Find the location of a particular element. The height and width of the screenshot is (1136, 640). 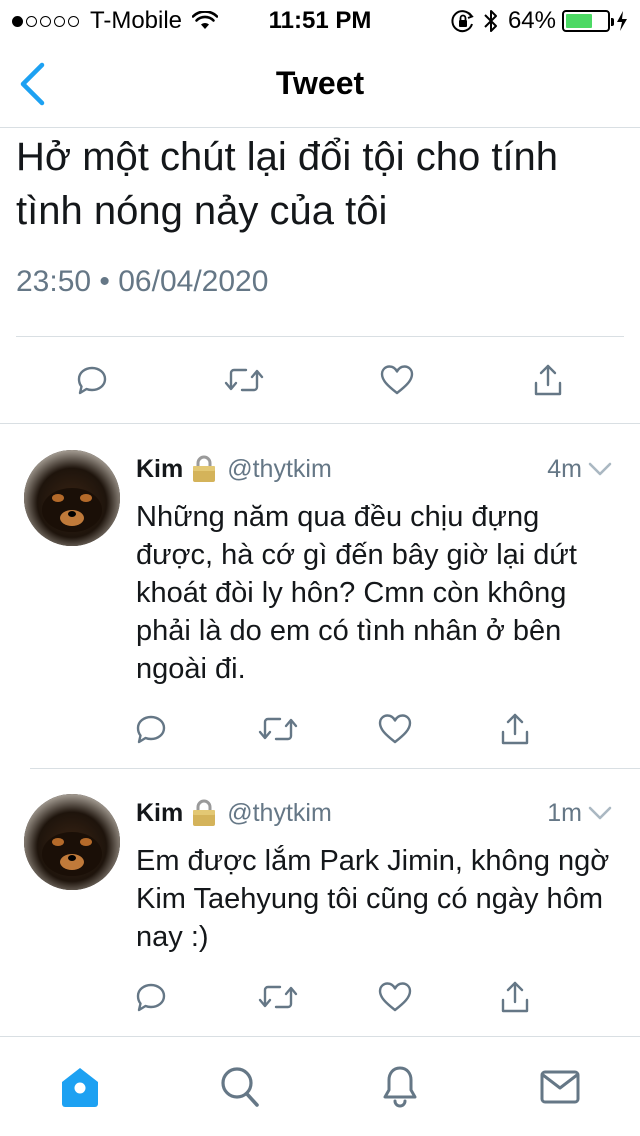

messages-icon is located at coordinates (560, 1087).